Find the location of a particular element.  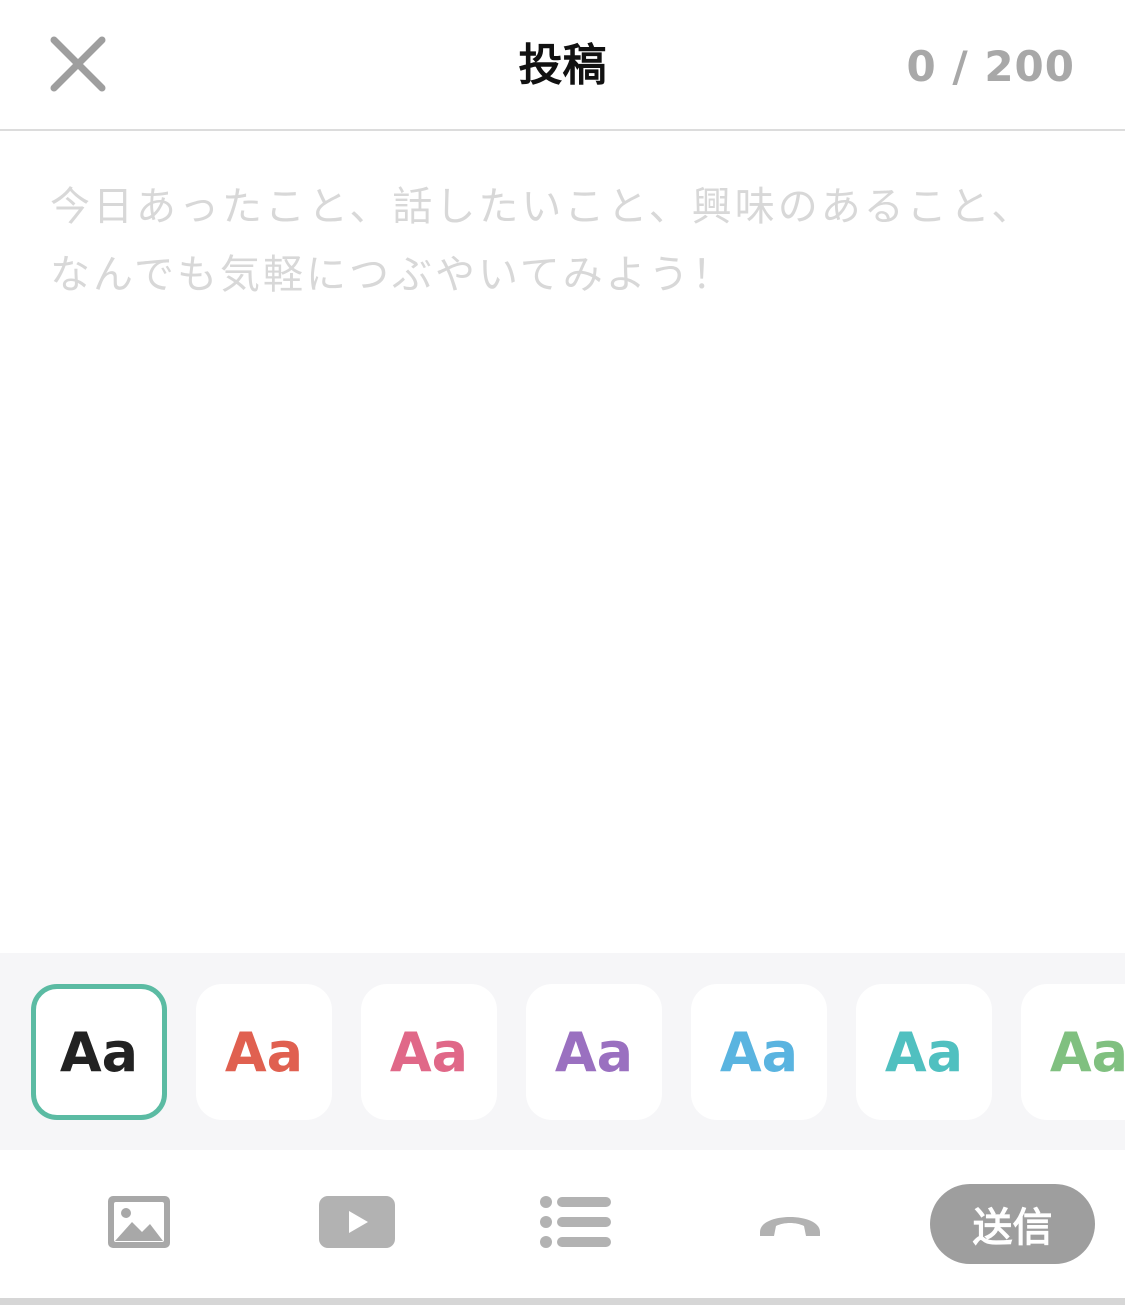

bottom-toolbar: 送信 is located at coordinates (562, 1224).